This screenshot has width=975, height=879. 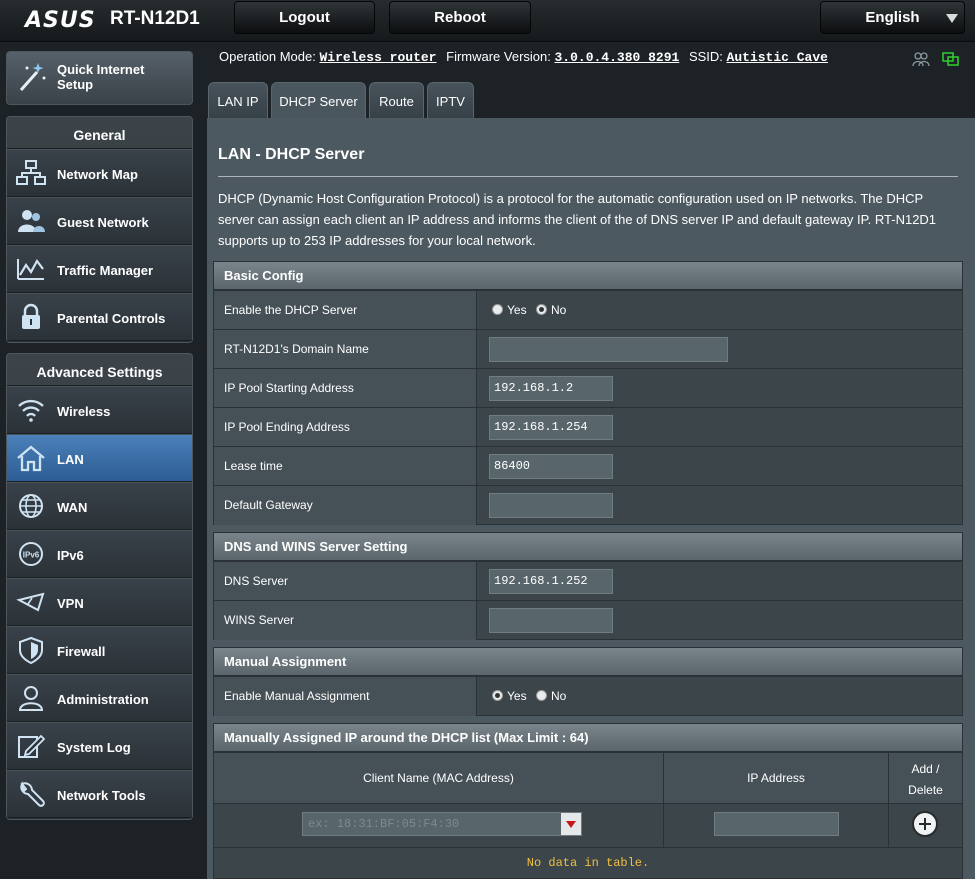 What do you see at coordinates (559, 310) in the screenshot?
I see `radio-label: No` at bounding box center [559, 310].